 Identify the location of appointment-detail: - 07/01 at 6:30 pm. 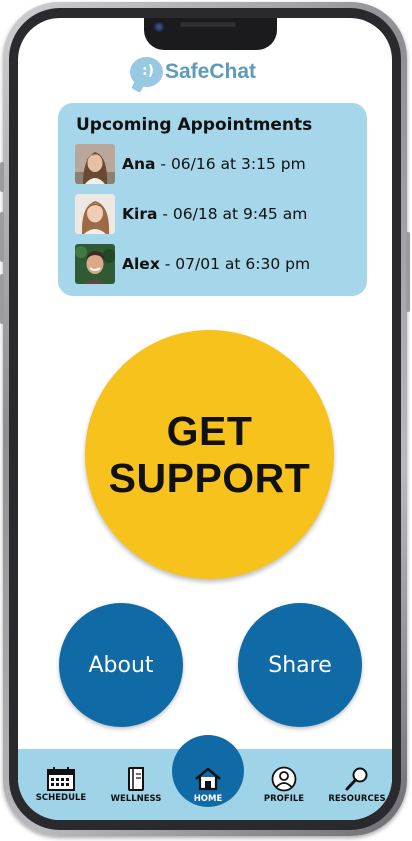
(235, 264).